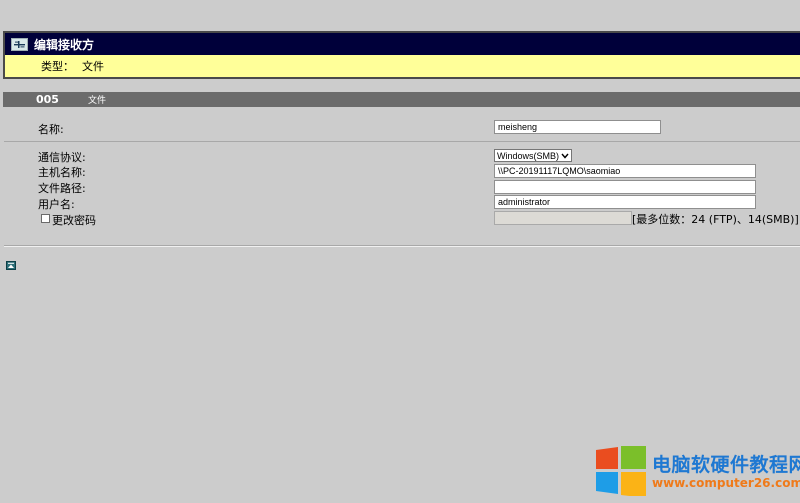  Describe the element at coordinates (726, 483) in the screenshot. I see `watermark-url: www.computer26.com` at that location.